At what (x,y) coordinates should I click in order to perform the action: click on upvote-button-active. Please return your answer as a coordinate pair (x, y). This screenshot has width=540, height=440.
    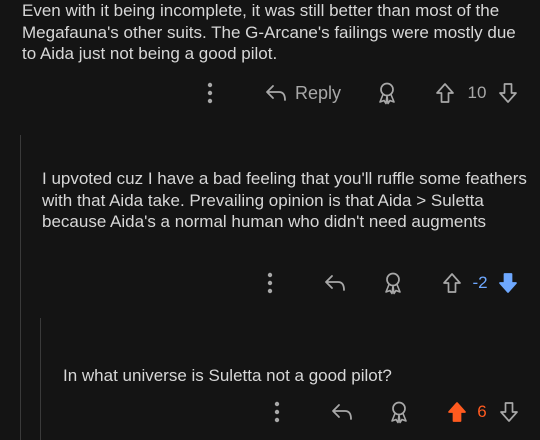
    Looking at the image, I should click on (457, 412).